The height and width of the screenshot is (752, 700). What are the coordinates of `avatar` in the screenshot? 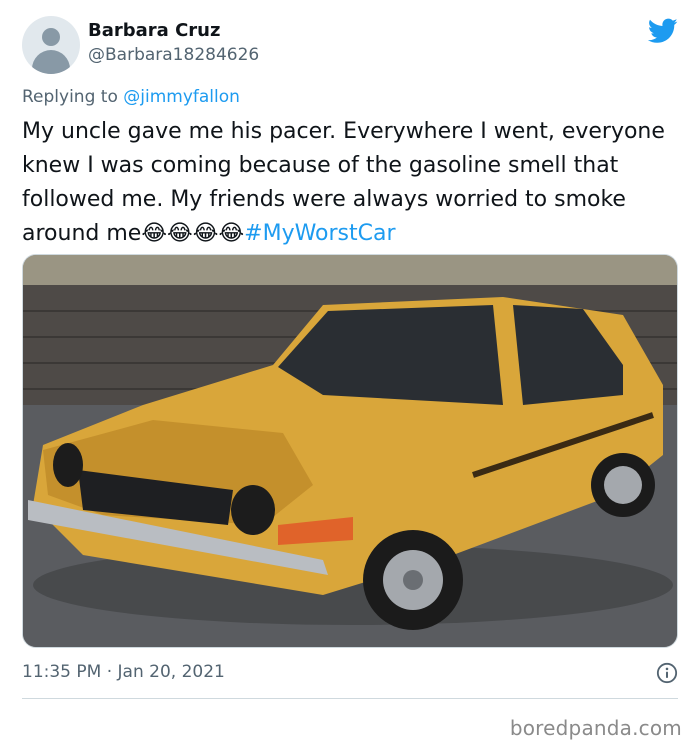 It's located at (51, 45).